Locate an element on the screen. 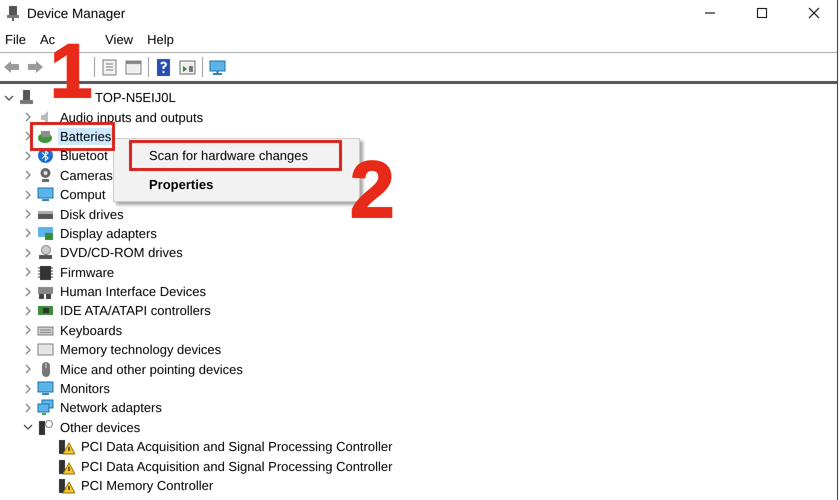  maximize-icon is located at coordinates (762, 13).